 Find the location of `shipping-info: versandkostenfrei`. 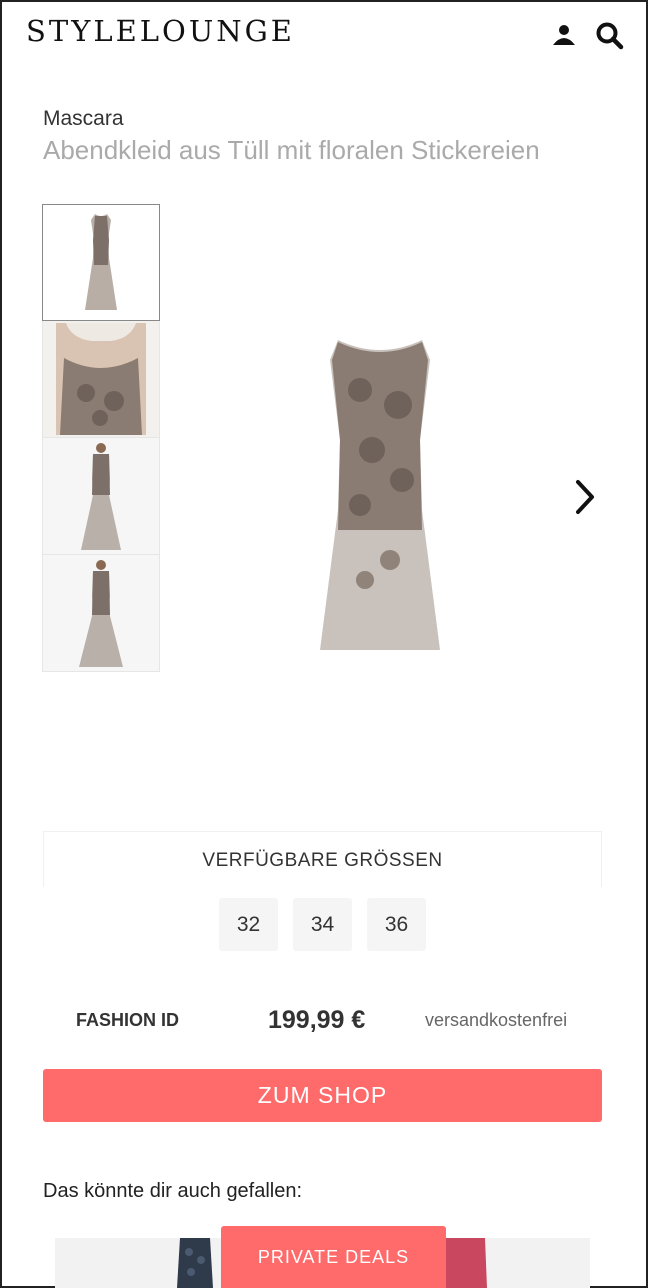

shipping-info: versandkostenfrei is located at coordinates (496, 1020).